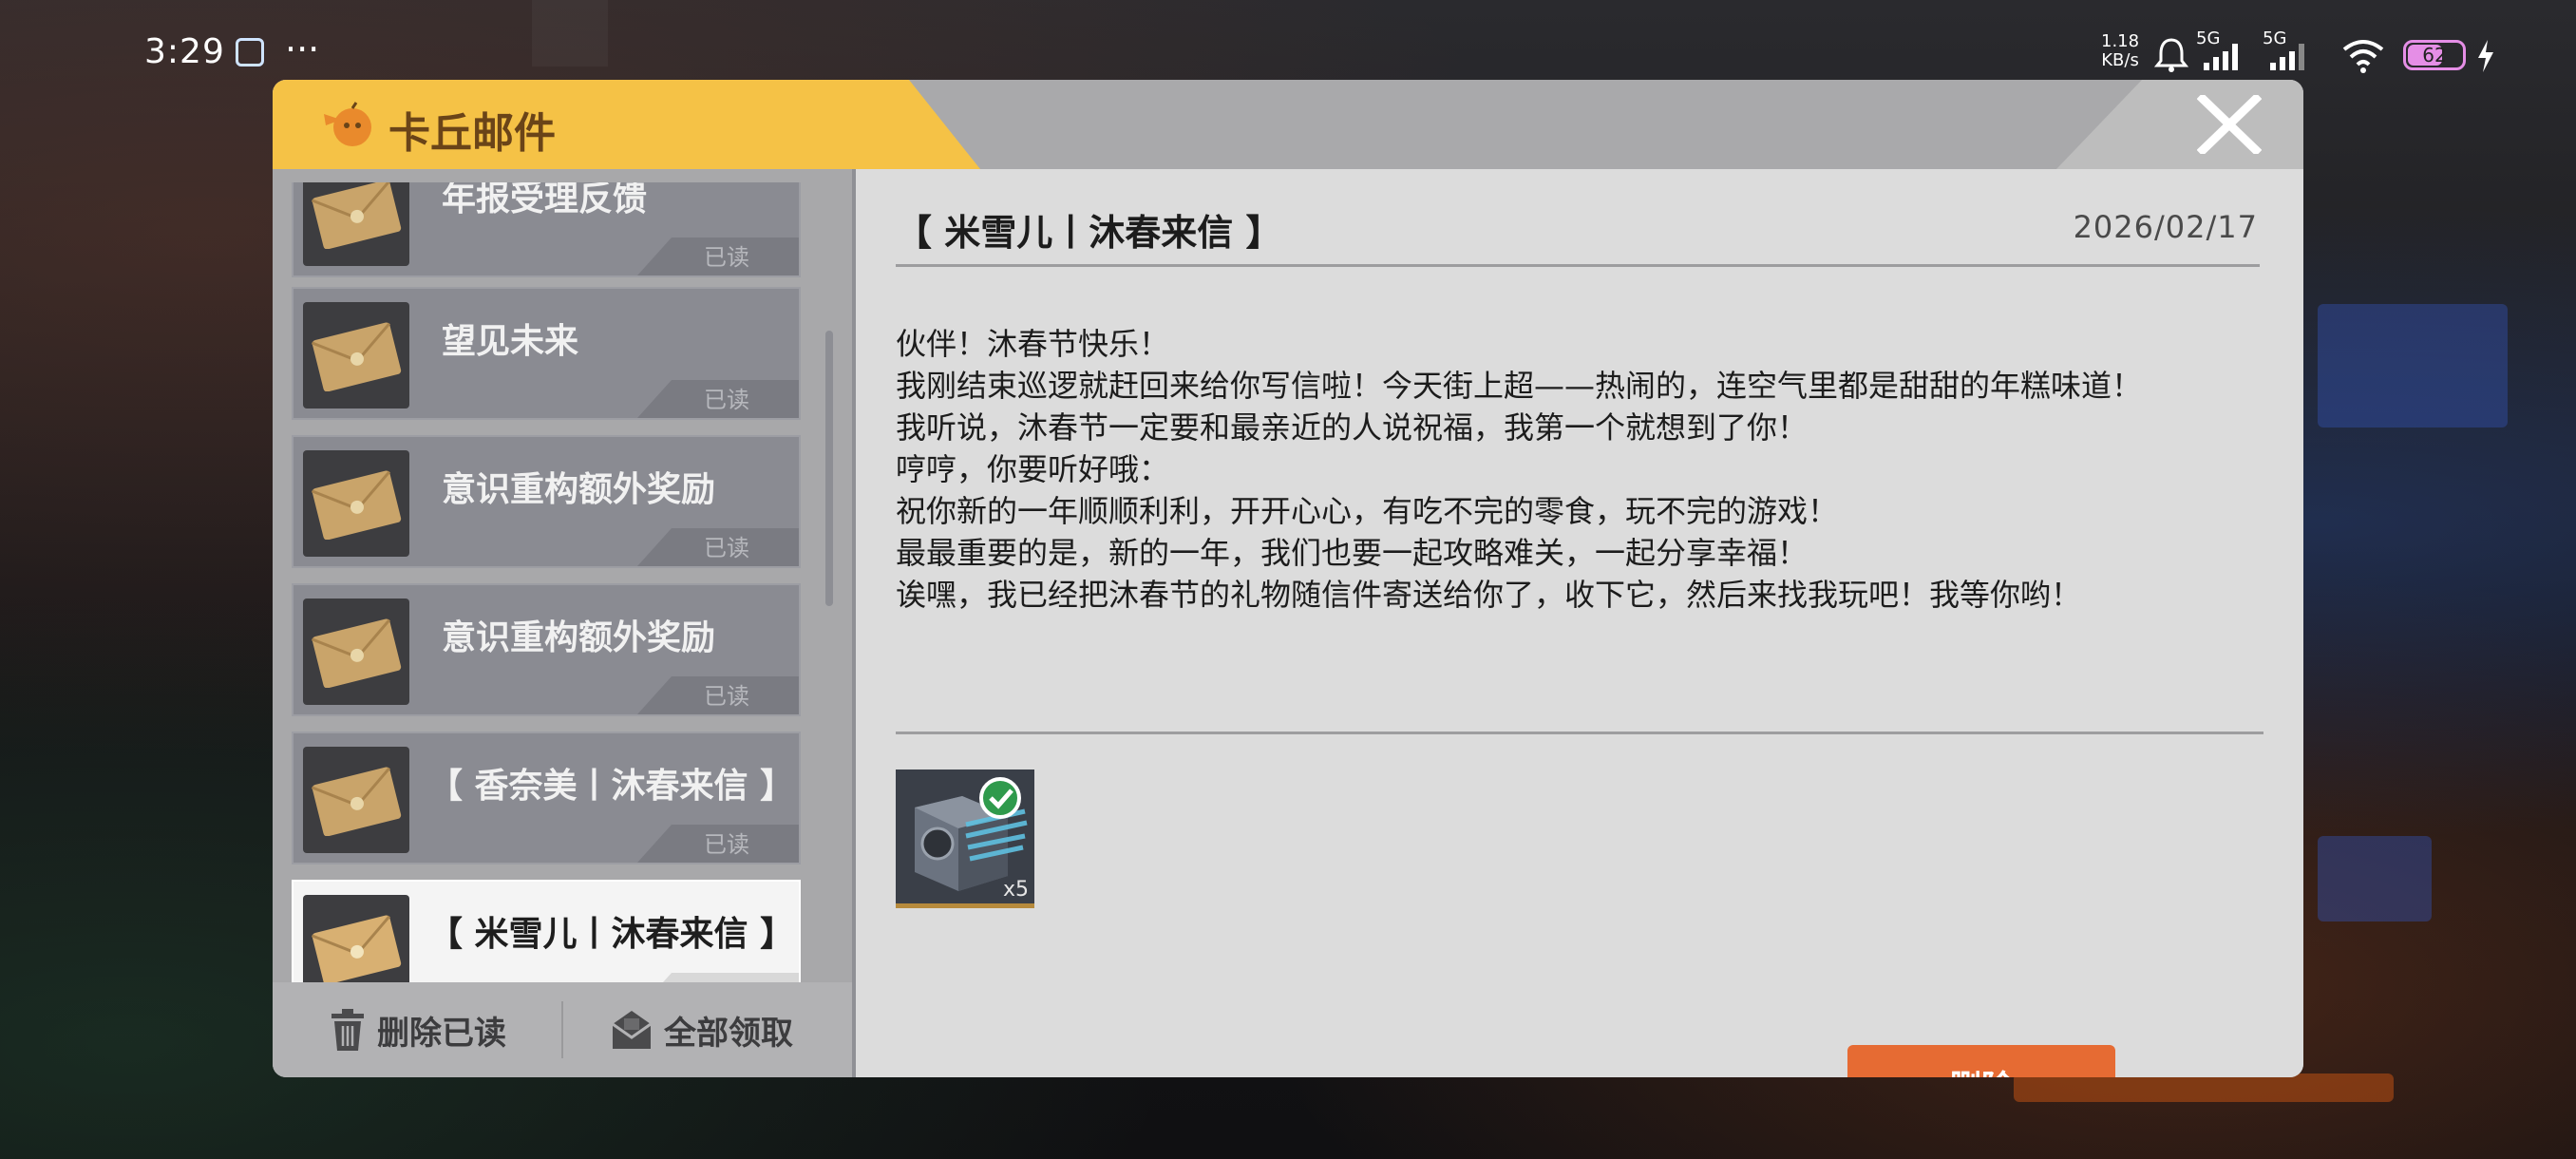  I want to click on delete-read-label: 删除已读, so click(441, 1033).